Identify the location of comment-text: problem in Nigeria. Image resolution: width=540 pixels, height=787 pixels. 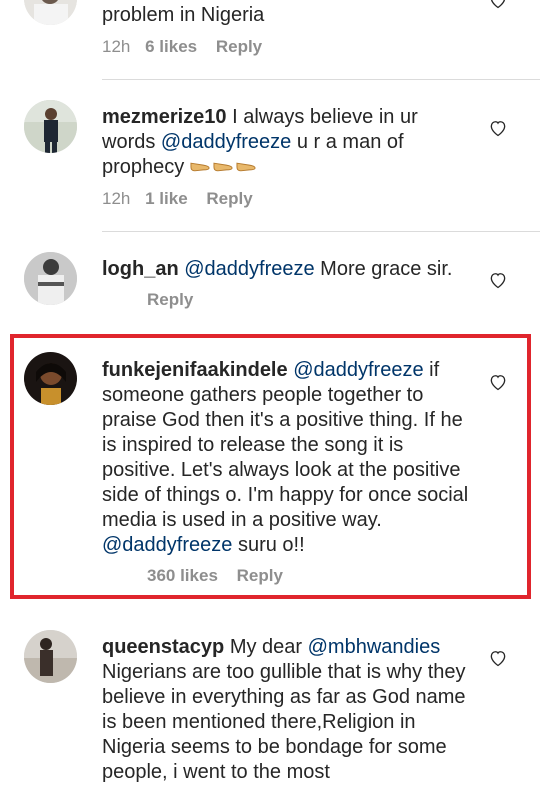
(288, 15).